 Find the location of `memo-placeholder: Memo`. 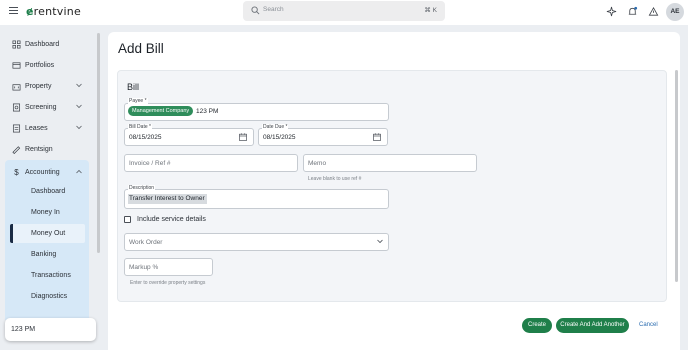

memo-placeholder: Memo is located at coordinates (317, 163).